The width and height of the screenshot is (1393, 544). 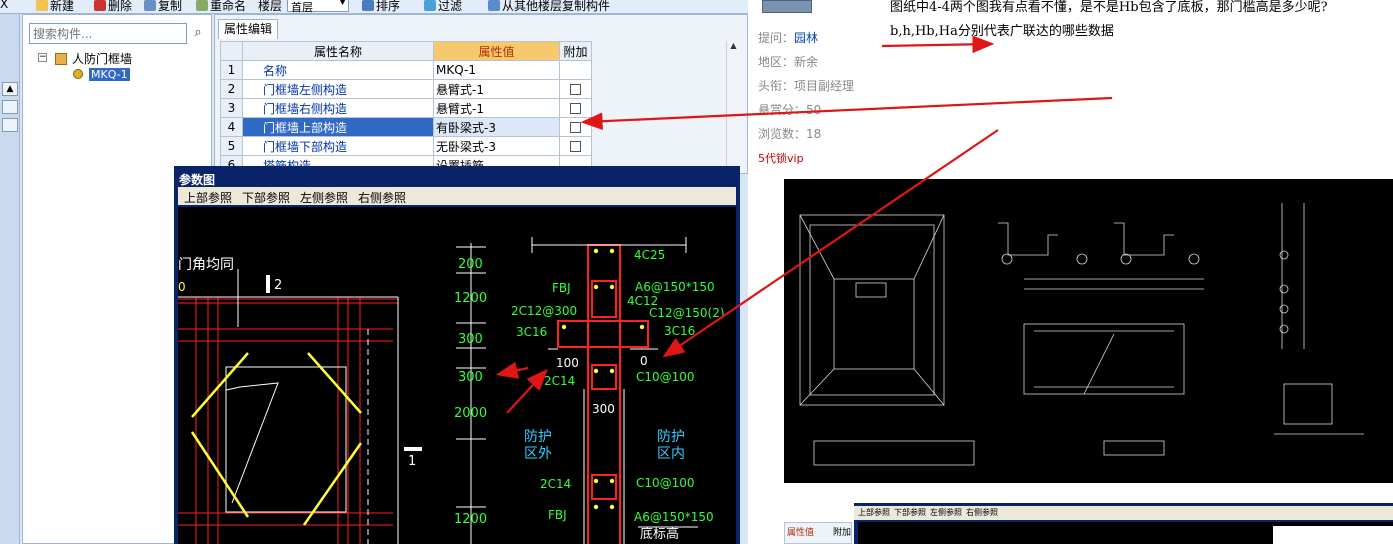 What do you see at coordinates (197, 180) in the screenshot?
I see `window-title: 参数图` at bounding box center [197, 180].